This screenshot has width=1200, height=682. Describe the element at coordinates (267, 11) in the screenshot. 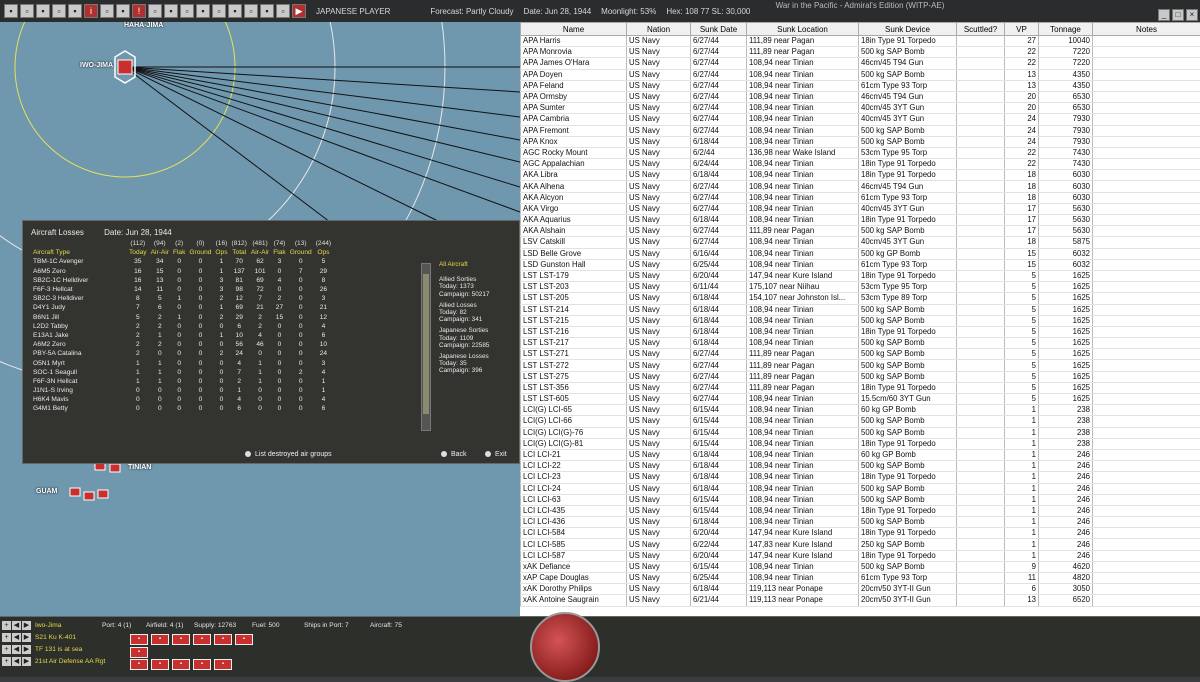

I see `filter-icon: ▪` at that location.